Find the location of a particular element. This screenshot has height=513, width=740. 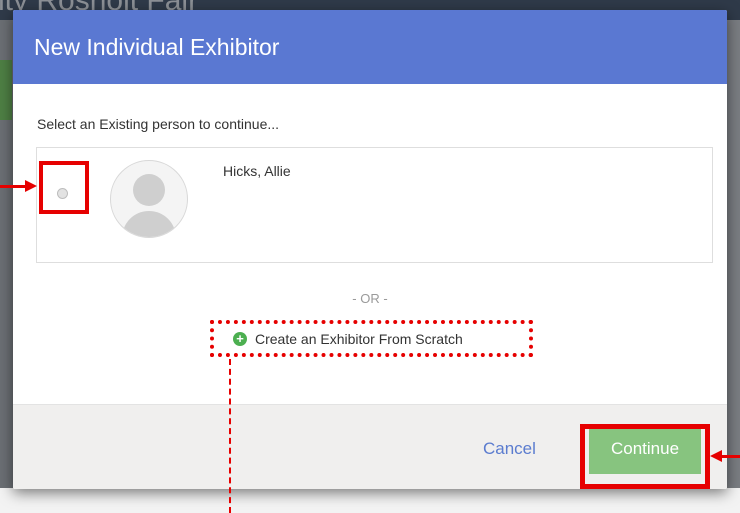

annotation-box-radio is located at coordinates (64, 187).